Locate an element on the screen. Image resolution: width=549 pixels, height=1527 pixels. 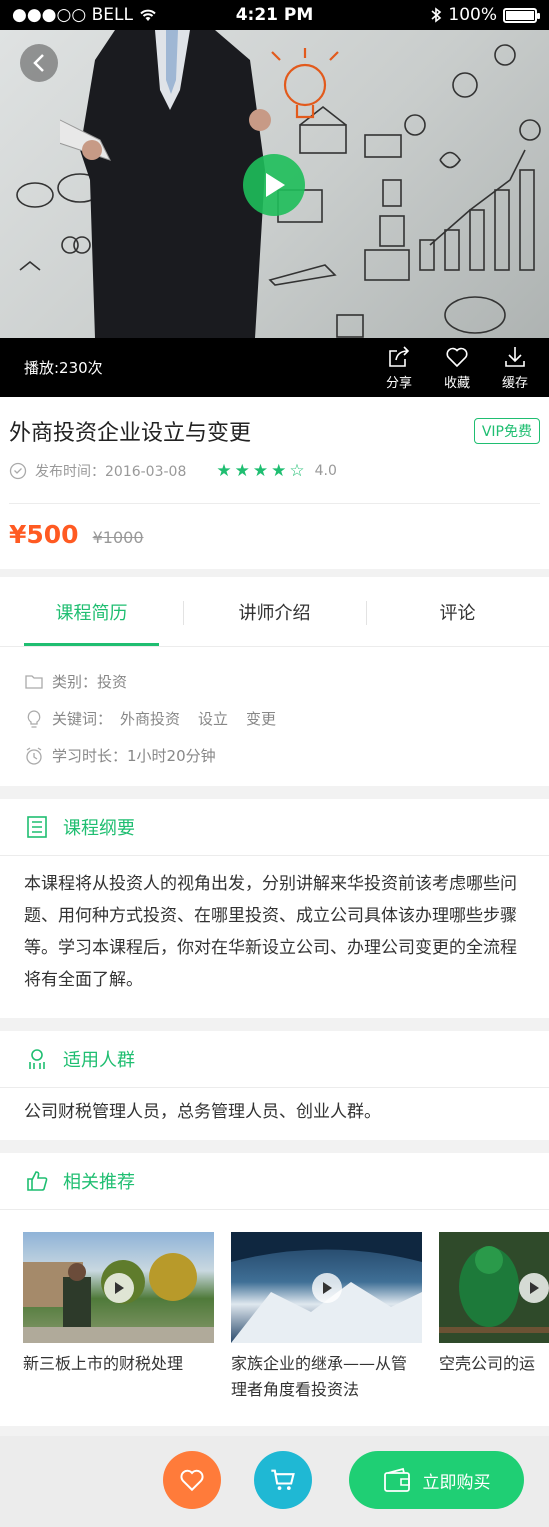
tab-comments: 评论 is located at coordinates (457, 611).